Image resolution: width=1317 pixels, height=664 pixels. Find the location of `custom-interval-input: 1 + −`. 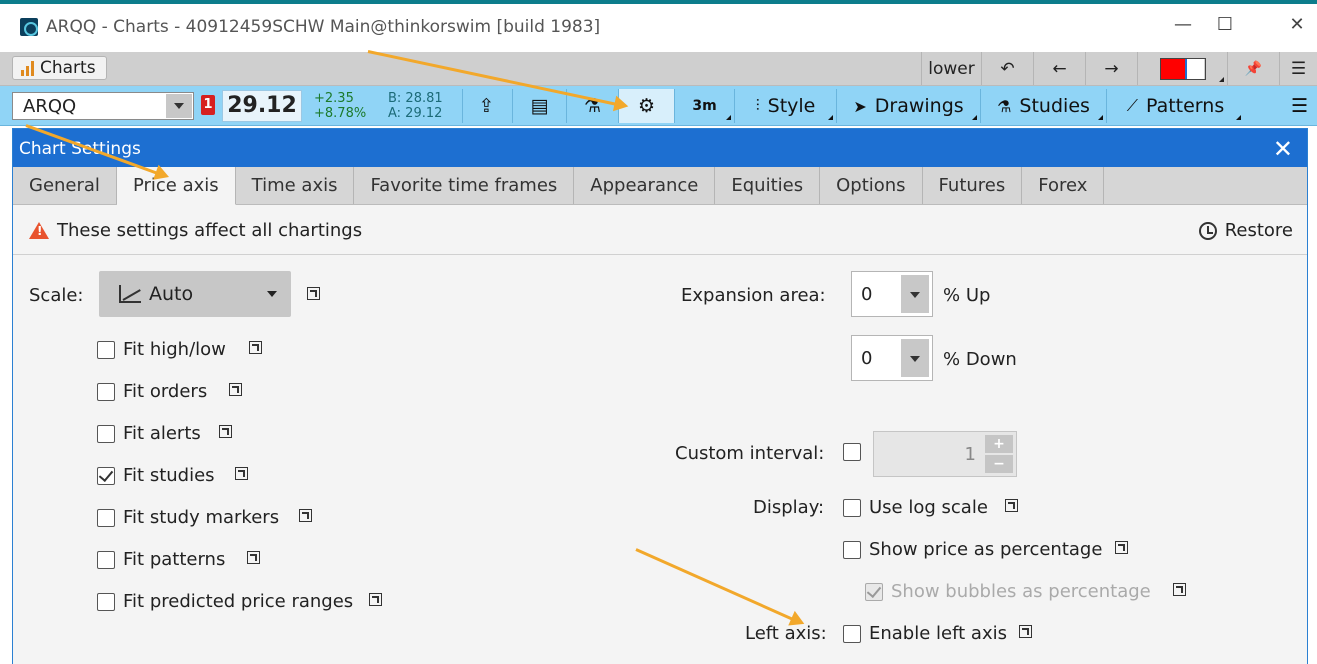

custom-interval-input: 1 + − is located at coordinates (945, 454).